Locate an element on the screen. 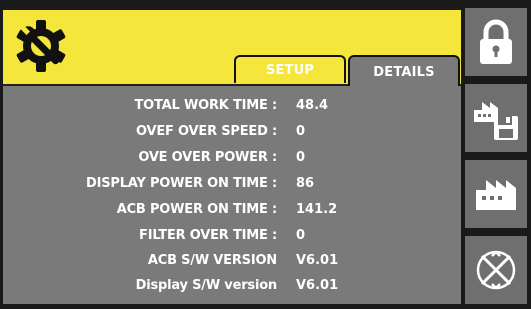 The width and height of the screenshot is (531, 309). detail-row: OVE OVER POWER : 0 is located at coordinates (232, 160).